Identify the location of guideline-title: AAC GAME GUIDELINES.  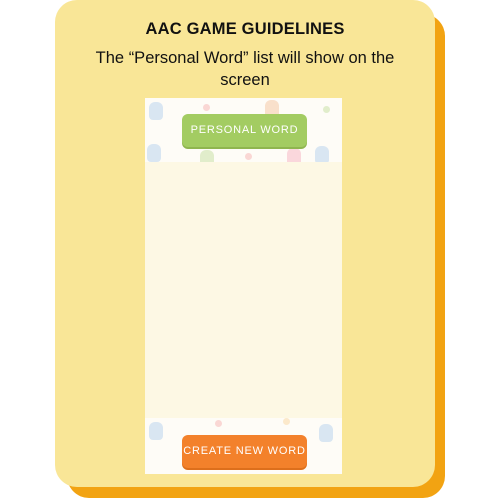
(245, 29).